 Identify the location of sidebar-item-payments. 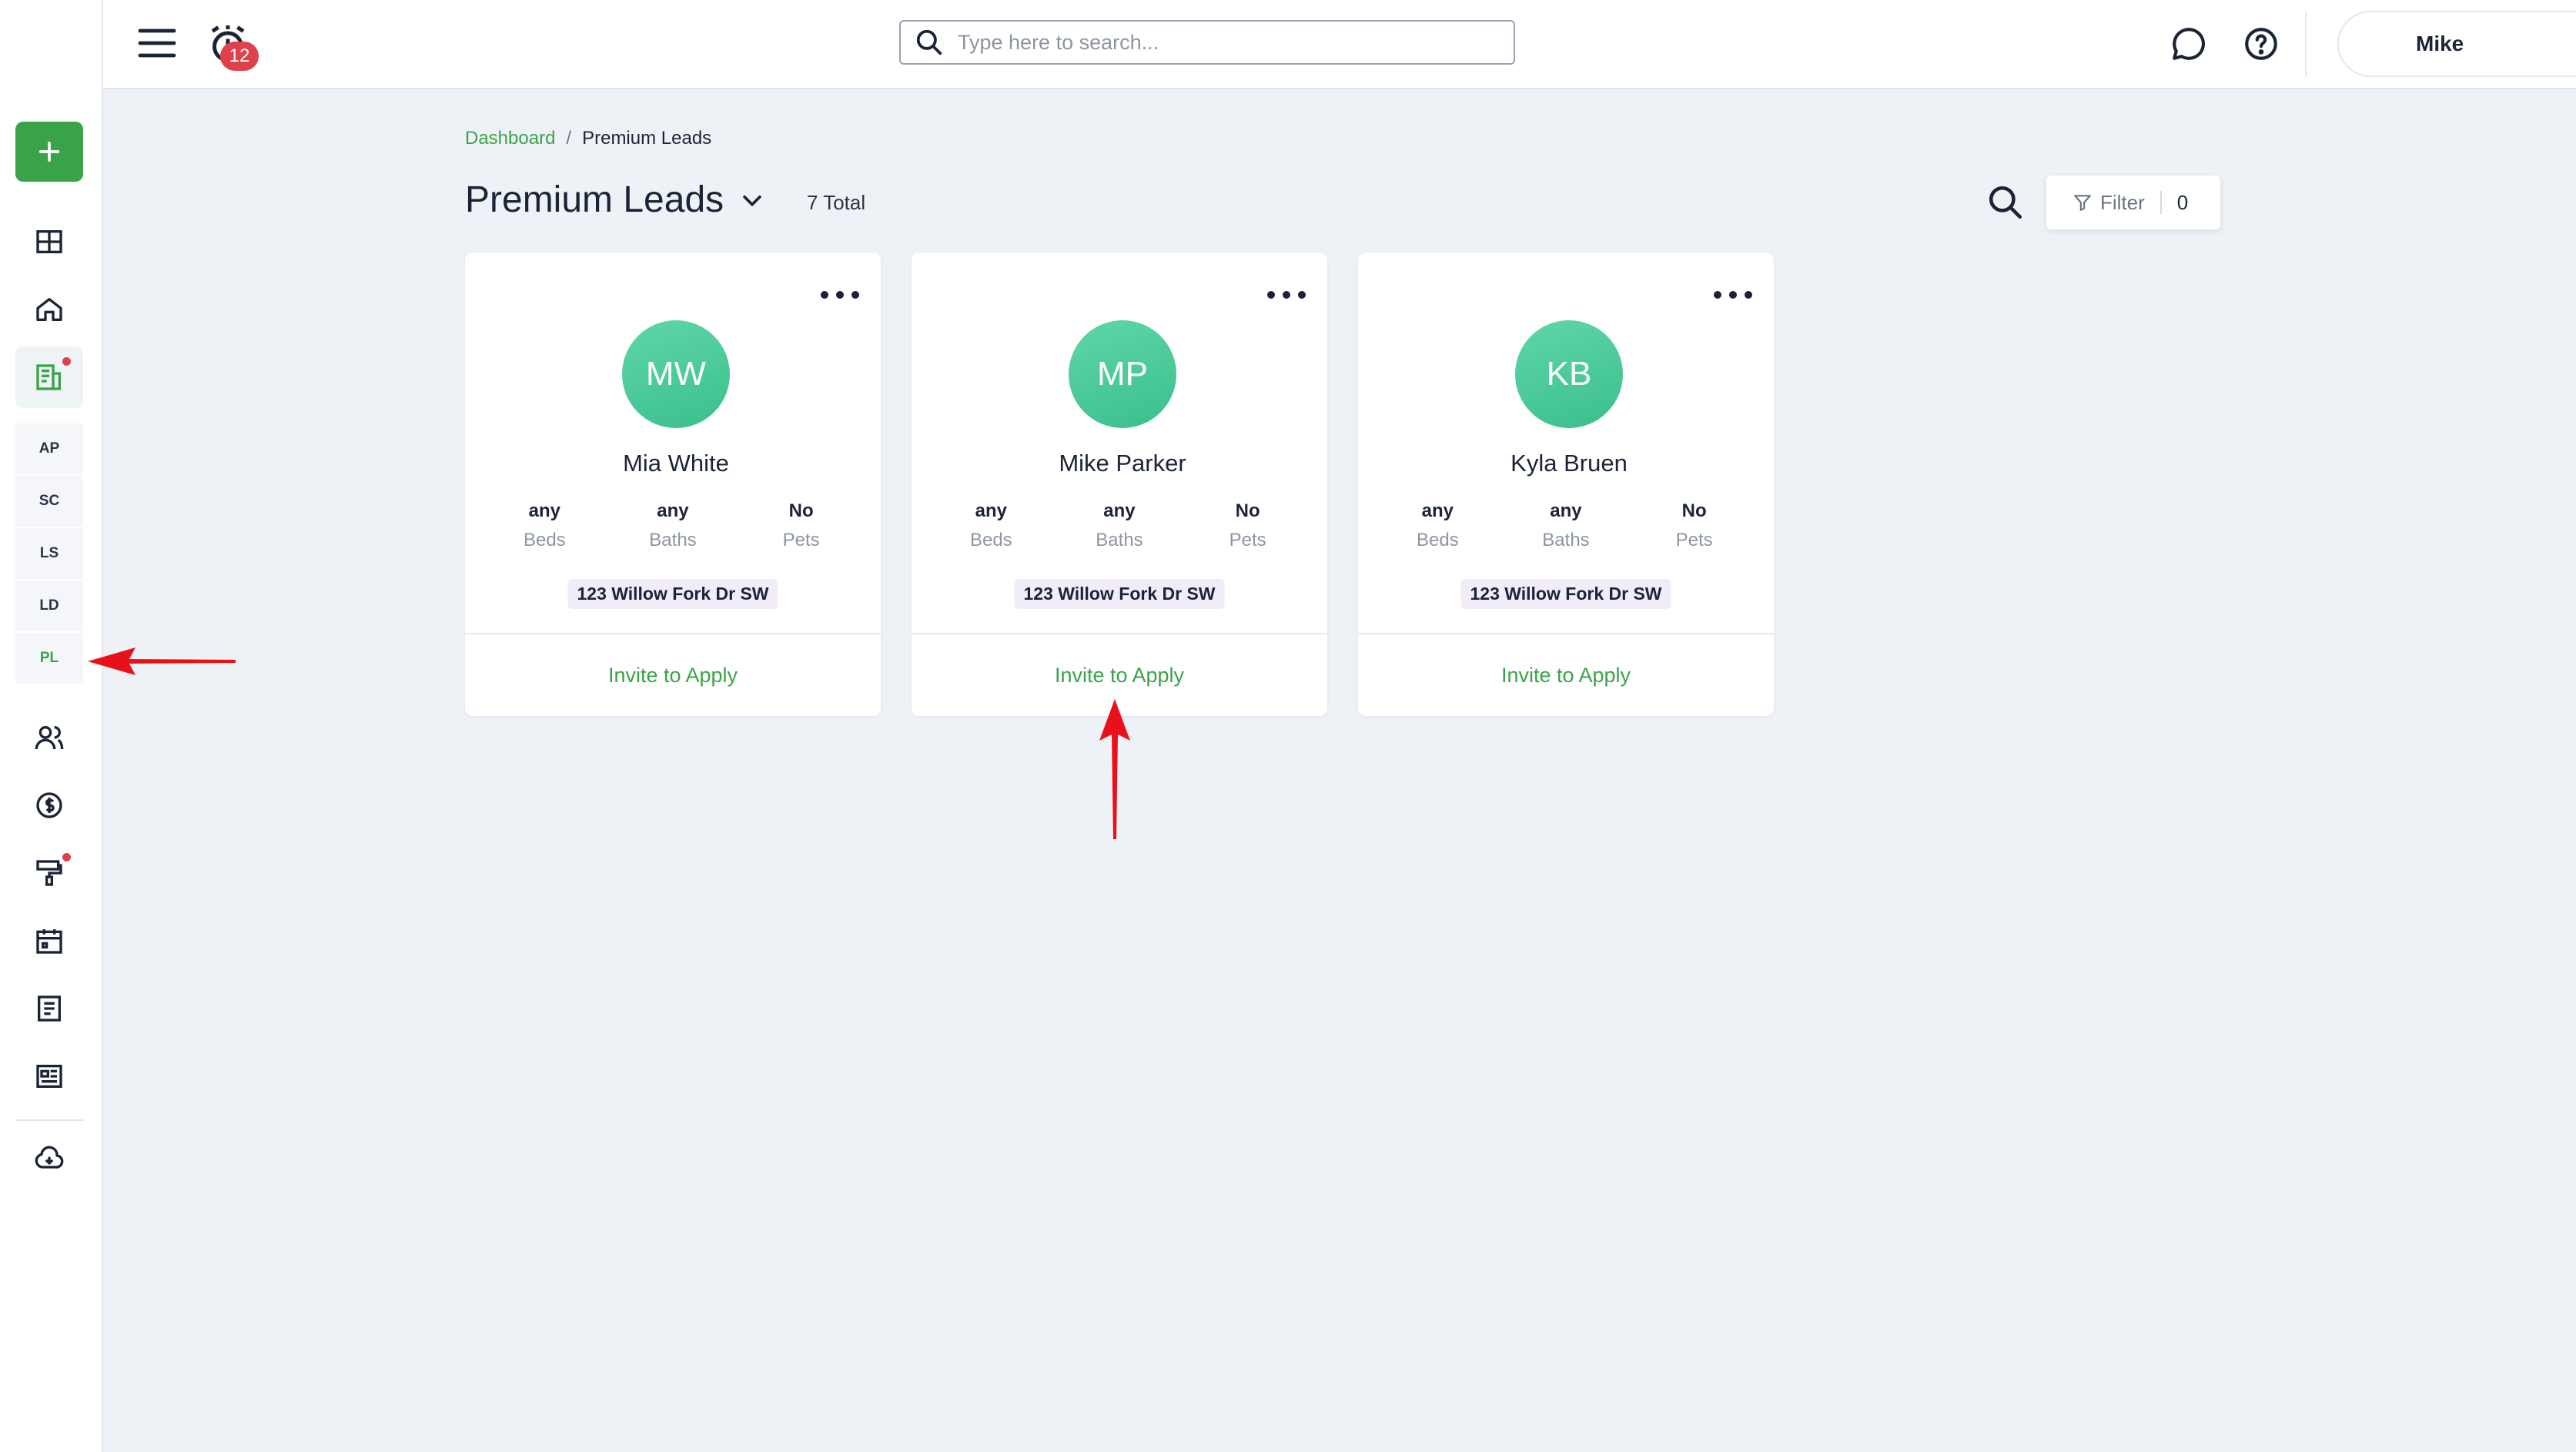
(49, 805).